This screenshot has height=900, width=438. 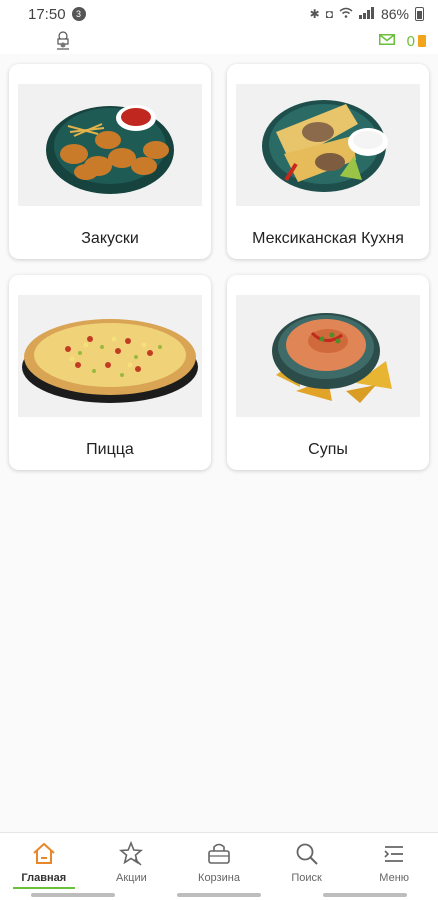 What do you see at coordinates (394, 14) in the screenshot?
I see `battery-percent: 86%` at bounding box center [394, 14].